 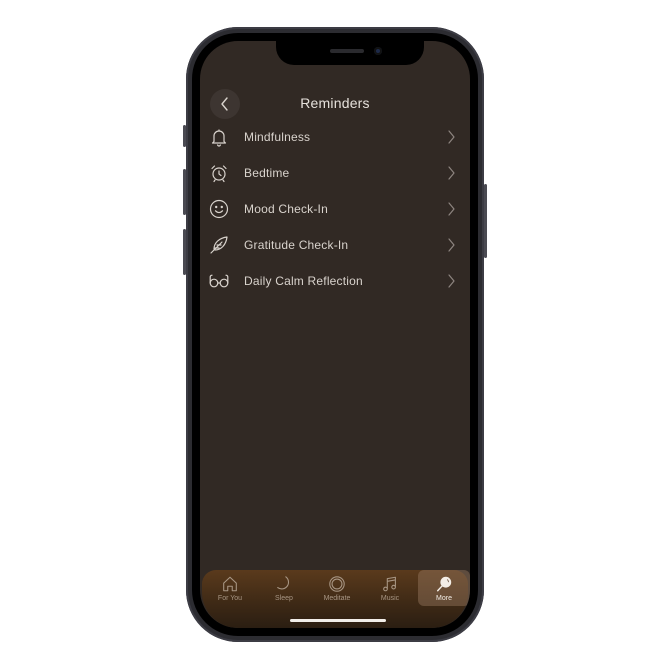 What do you see at coordinates (303, 281) in the screenshot?
I see `reminder-label: Daily Calm Reflection` at bounding box center [303, 281].